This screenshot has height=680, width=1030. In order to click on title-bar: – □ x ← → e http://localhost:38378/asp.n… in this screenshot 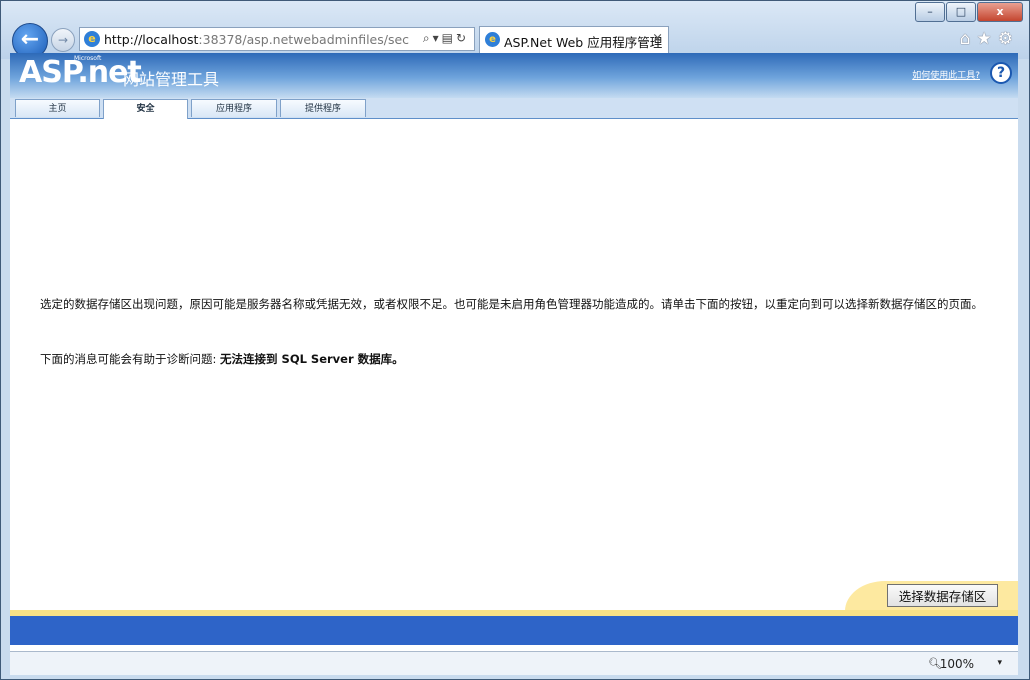, I will do `click(515, 30)`.